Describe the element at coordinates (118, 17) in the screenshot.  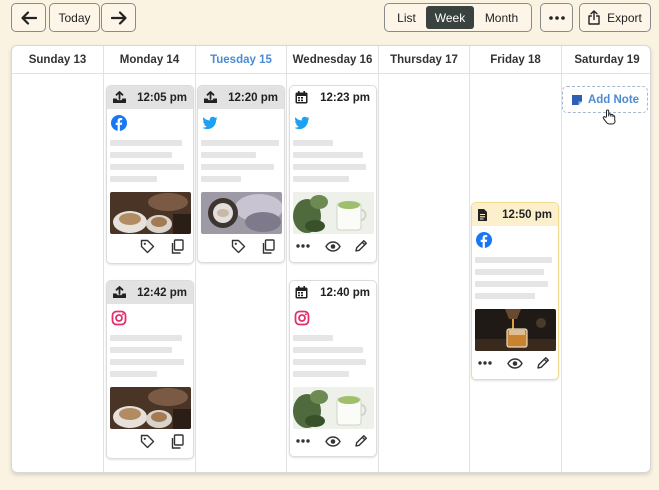
I see `next-week-button` at that location.